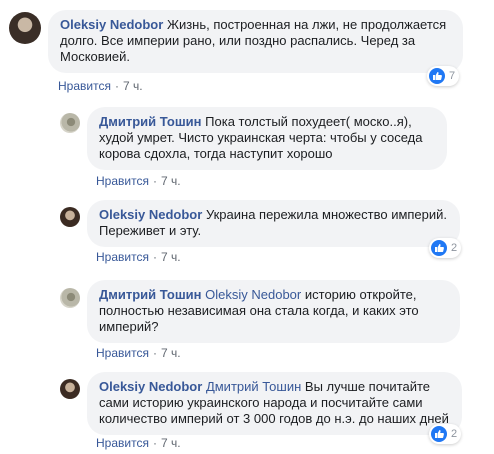  Describe the element at coordinates (452, 76) in the screenshot. I see `reaction-count: 7` at that location.